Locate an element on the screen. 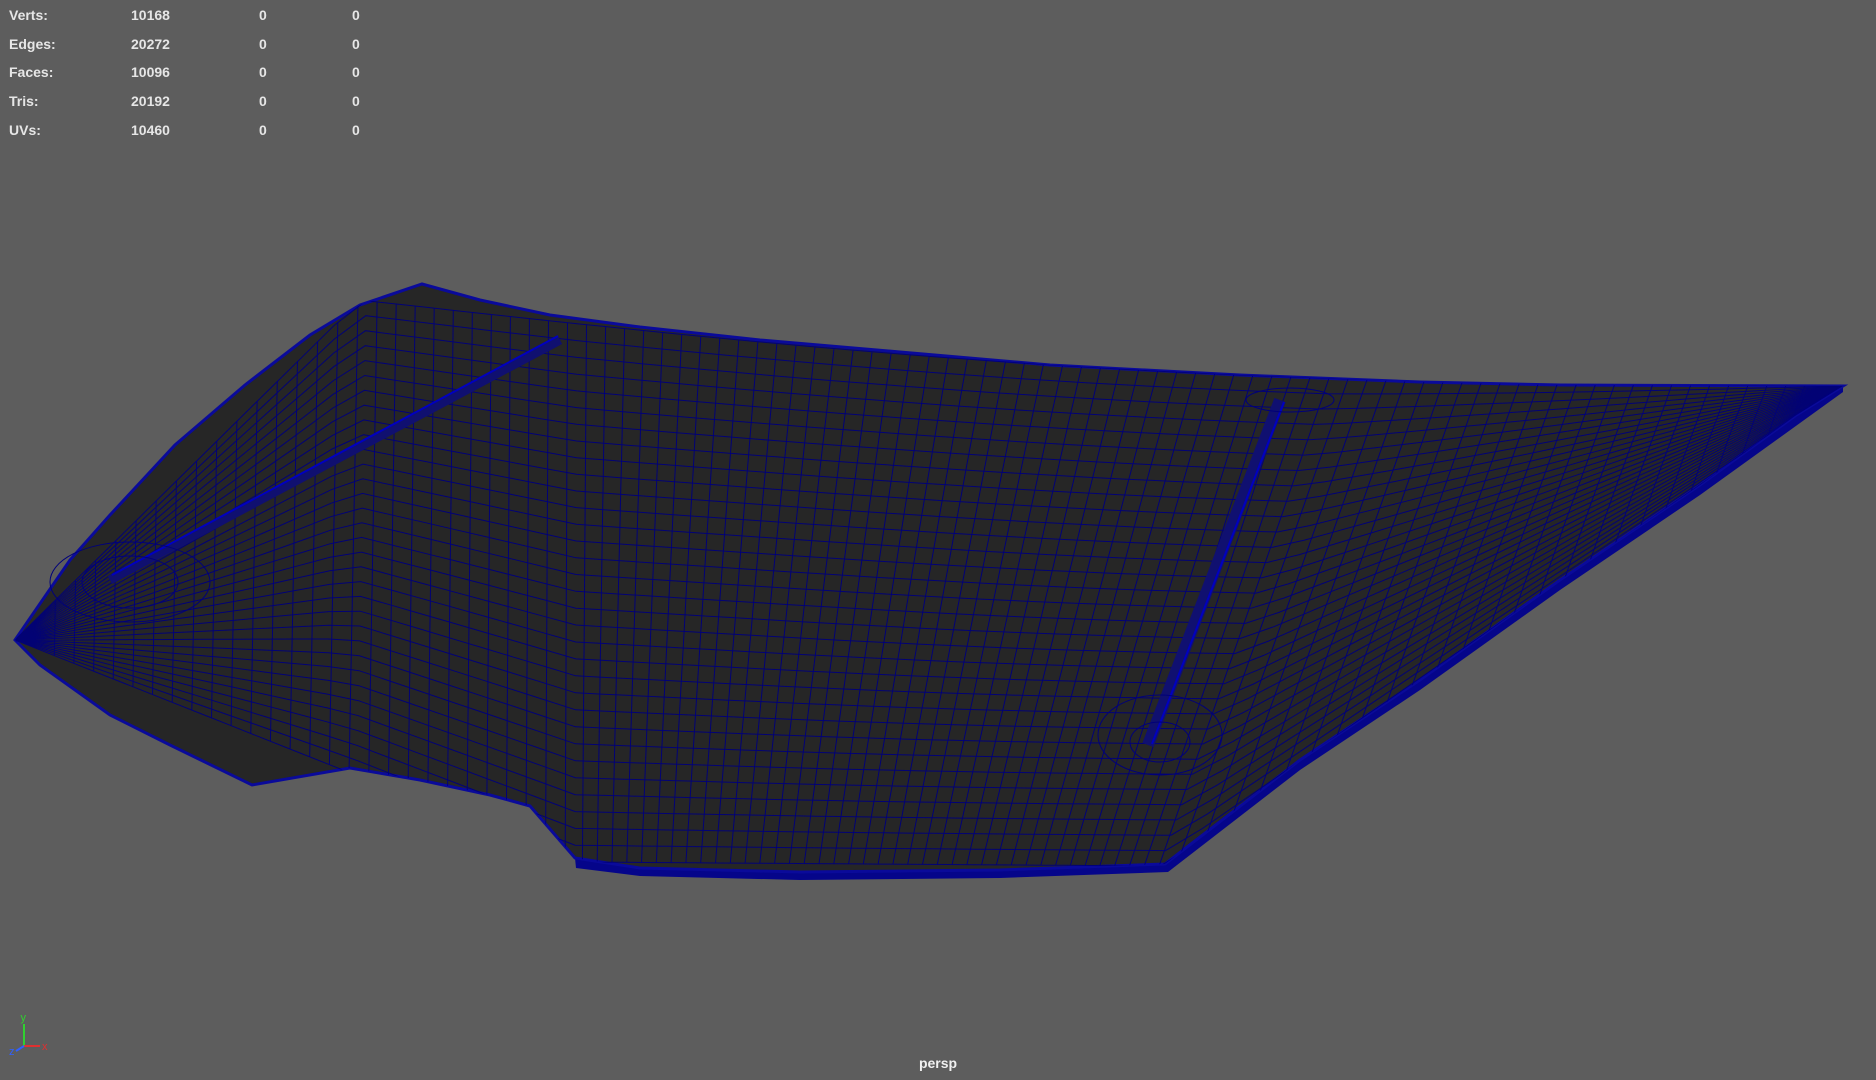  hud-total: 10460 is located at coordinates (150, 129).